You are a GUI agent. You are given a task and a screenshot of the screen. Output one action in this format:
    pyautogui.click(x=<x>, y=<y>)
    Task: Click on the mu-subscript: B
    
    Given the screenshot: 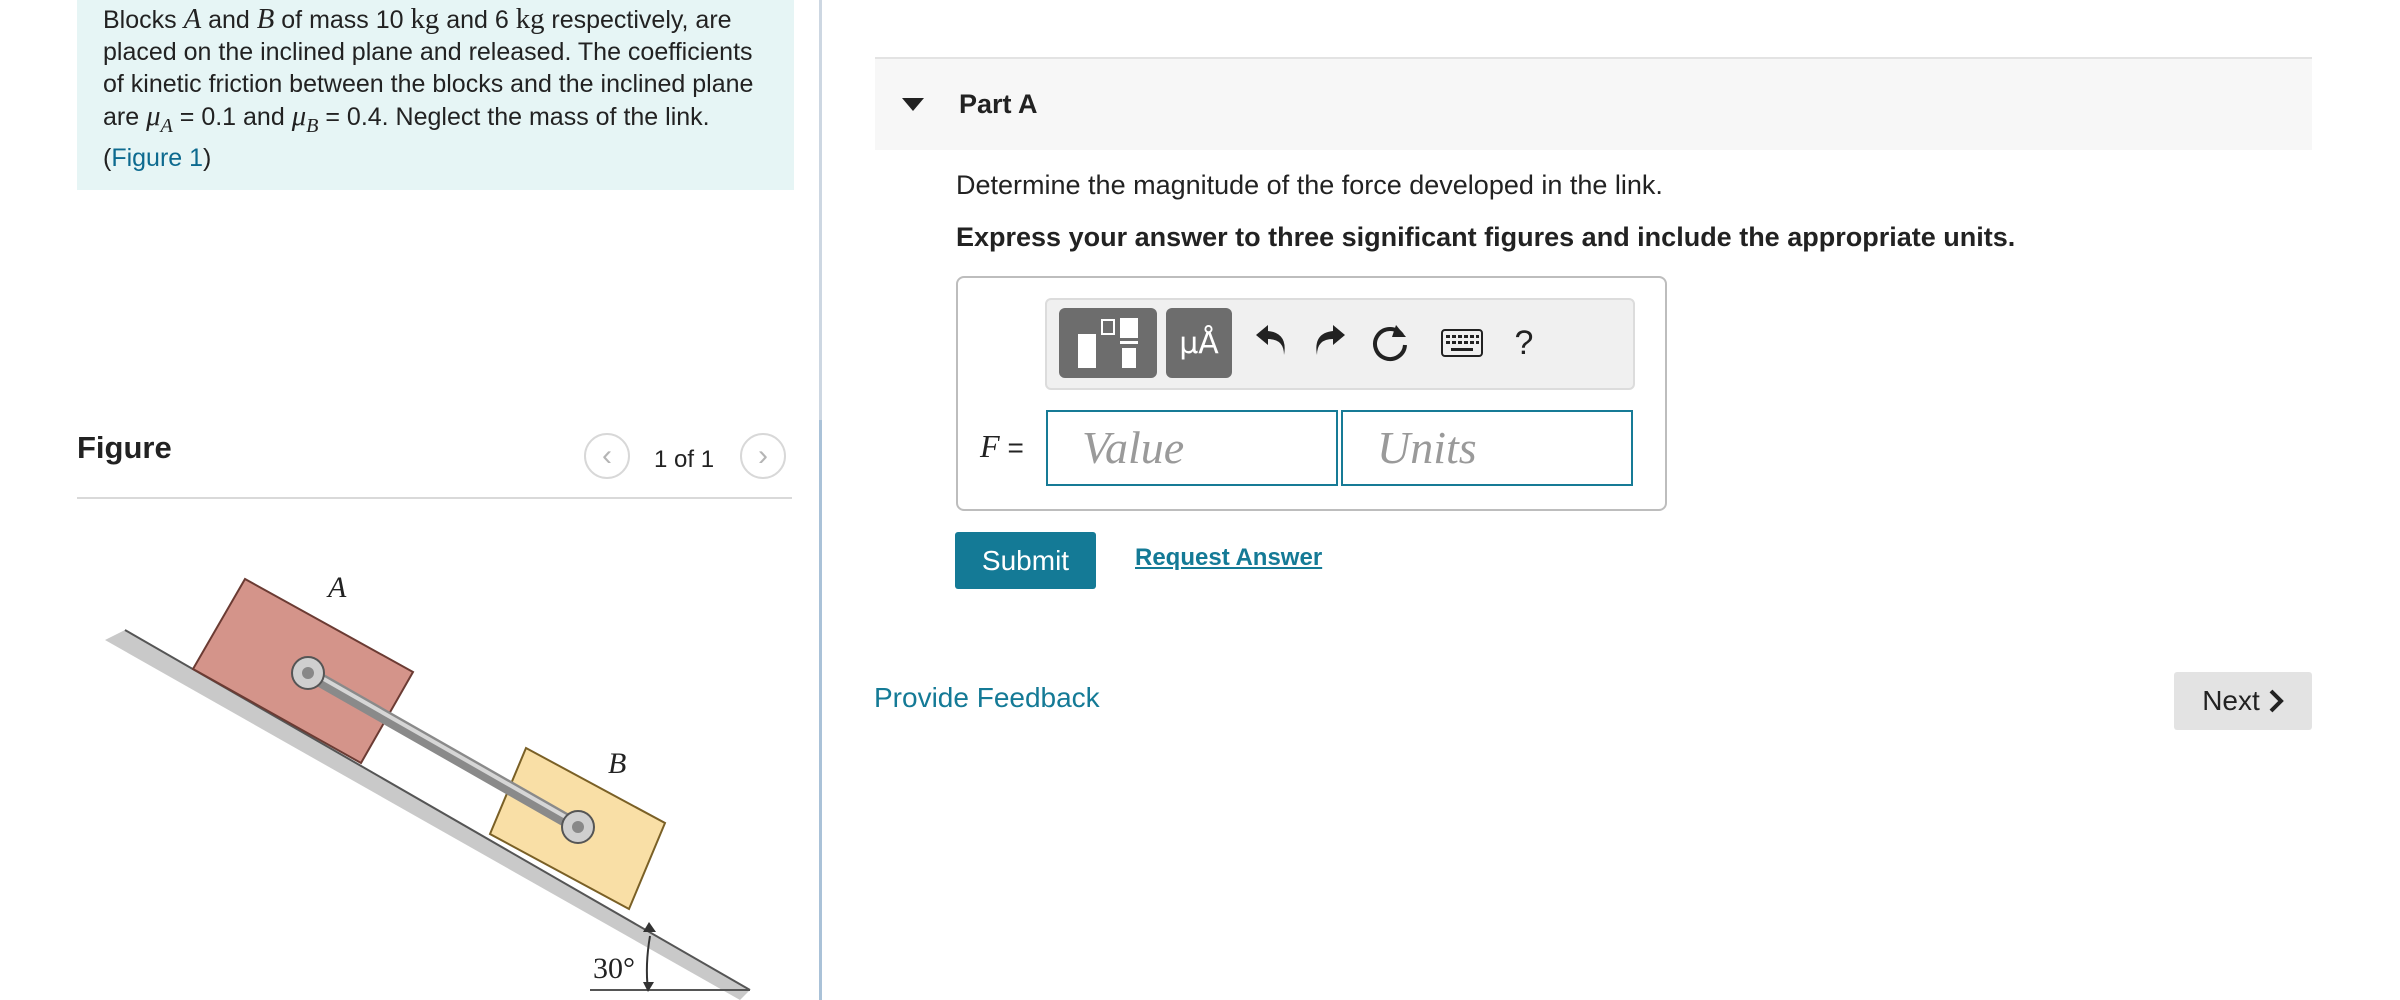 What is the action you would take?
    pyautogui.click(x=312, y=125)
    